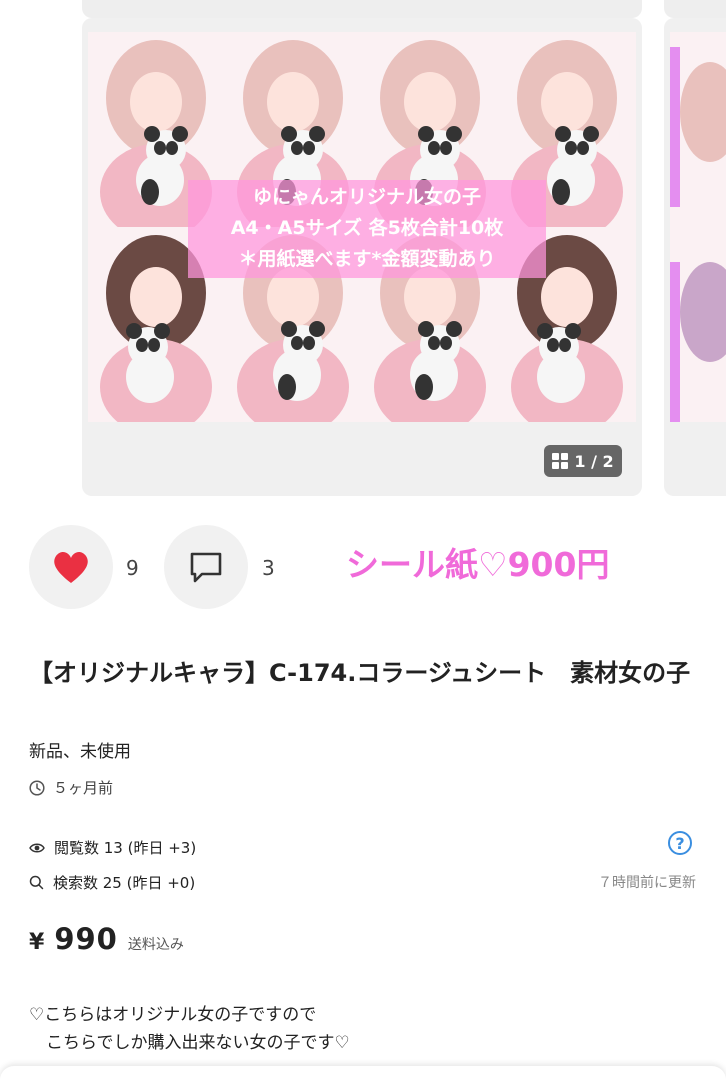  I want to click on bottom-sheet-edge, so click(363, 1076).